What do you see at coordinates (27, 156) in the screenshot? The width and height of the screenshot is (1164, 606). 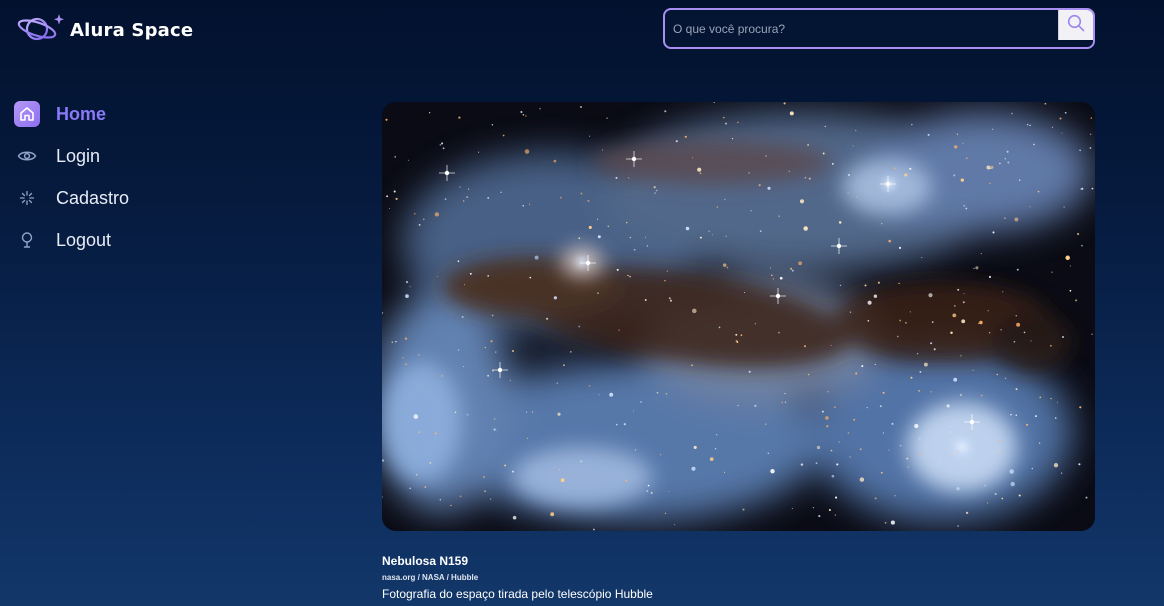 I see `eye-icon` at bounding box center [27, 156].